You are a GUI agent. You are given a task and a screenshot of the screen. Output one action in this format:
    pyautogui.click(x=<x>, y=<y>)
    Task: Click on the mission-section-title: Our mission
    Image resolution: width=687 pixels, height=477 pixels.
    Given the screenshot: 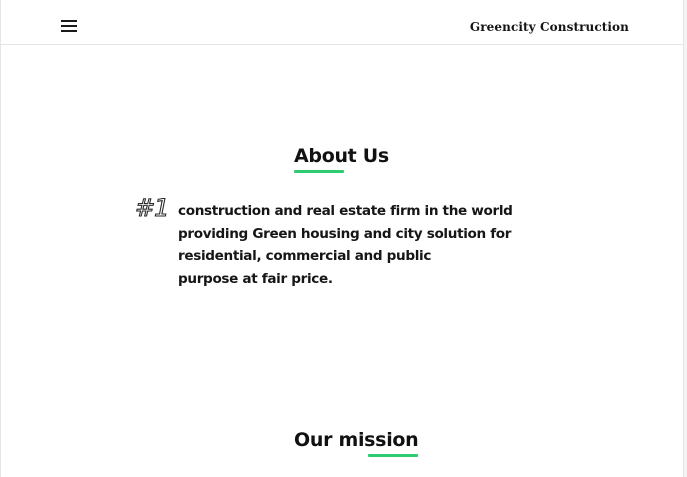 What is the action you would take?
    pyautogui.click(x=356, y=440)
    